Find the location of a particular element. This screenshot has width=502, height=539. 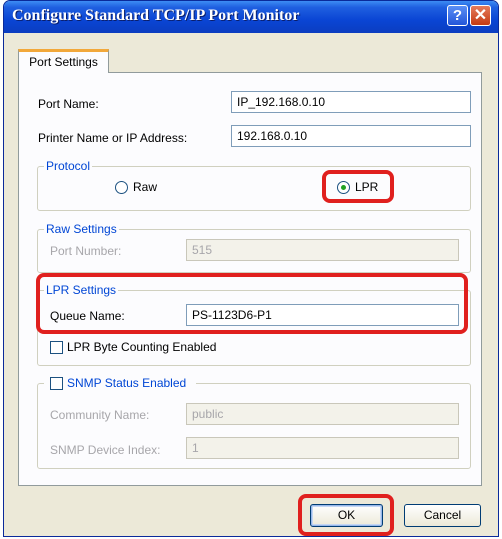

lpr-radio-label: LPR is located at coordinates (366, 187).